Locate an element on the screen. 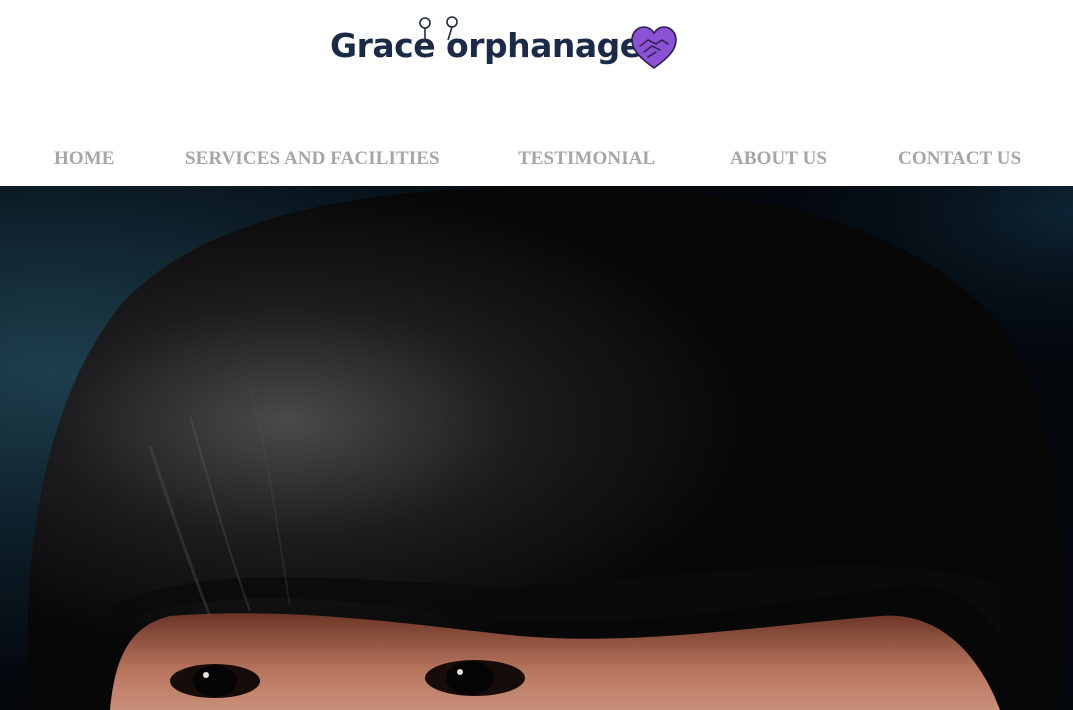 This screenshot has height=710, width=1073. nav-about-link: ABOUT US is located at coordinates (778, 159).